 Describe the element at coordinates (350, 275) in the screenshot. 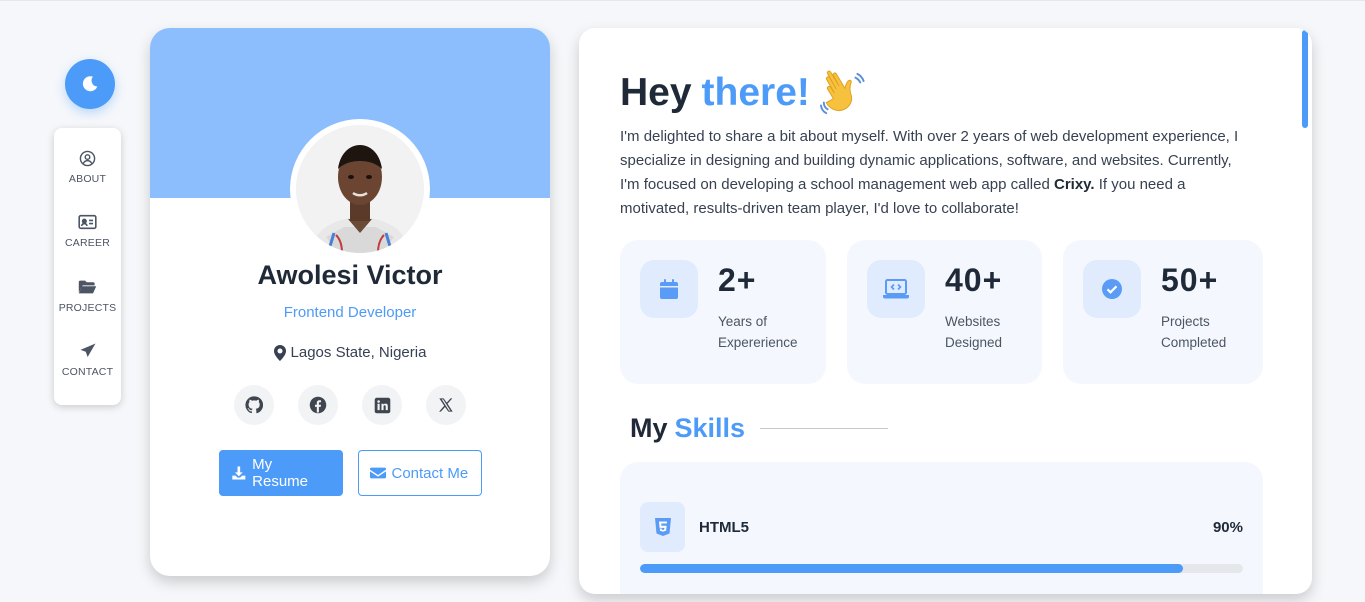

I see `profile-name: Awolesi Victor` at that location.